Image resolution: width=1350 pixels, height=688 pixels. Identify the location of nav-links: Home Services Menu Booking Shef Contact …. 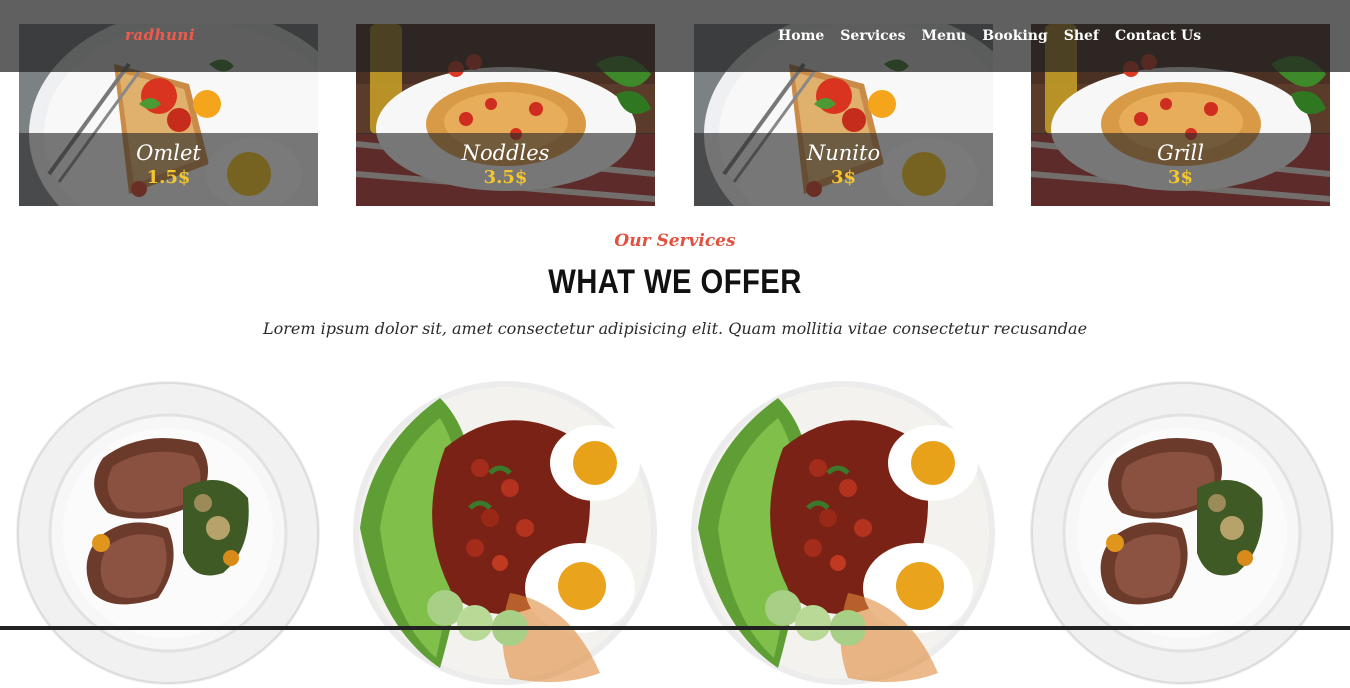
(989, 36).